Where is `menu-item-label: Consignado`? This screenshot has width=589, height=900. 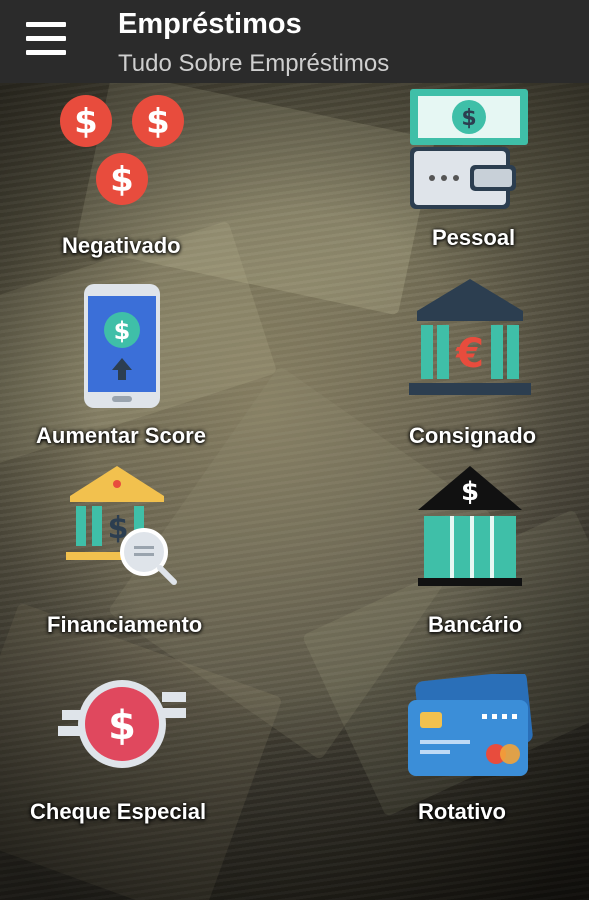 menu-item-label: Consignado is located at coordinates (473, 435).